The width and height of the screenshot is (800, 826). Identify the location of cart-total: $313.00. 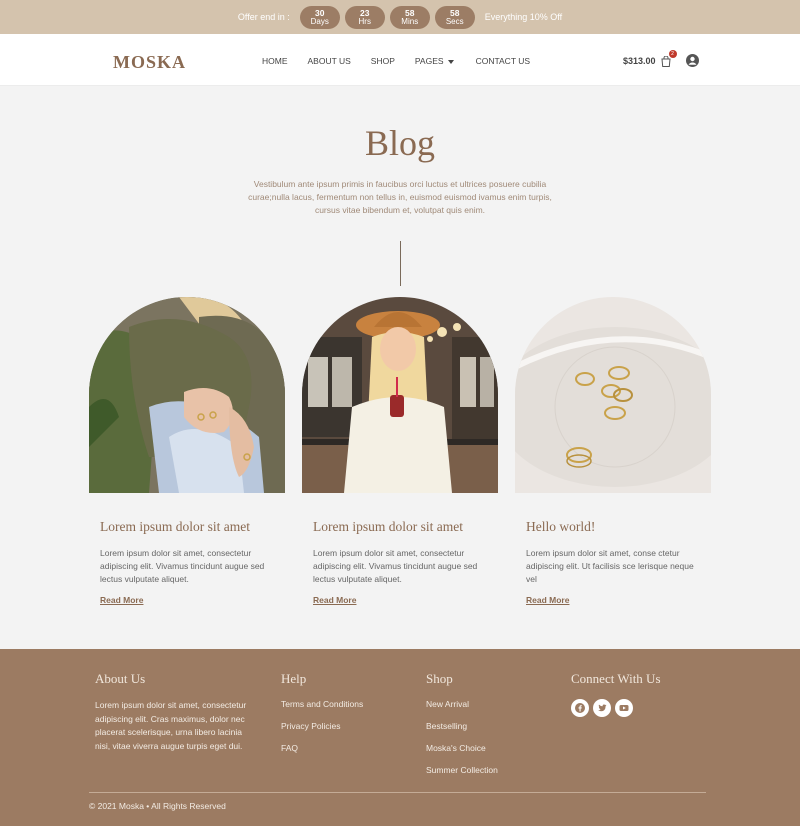
(639, 61).